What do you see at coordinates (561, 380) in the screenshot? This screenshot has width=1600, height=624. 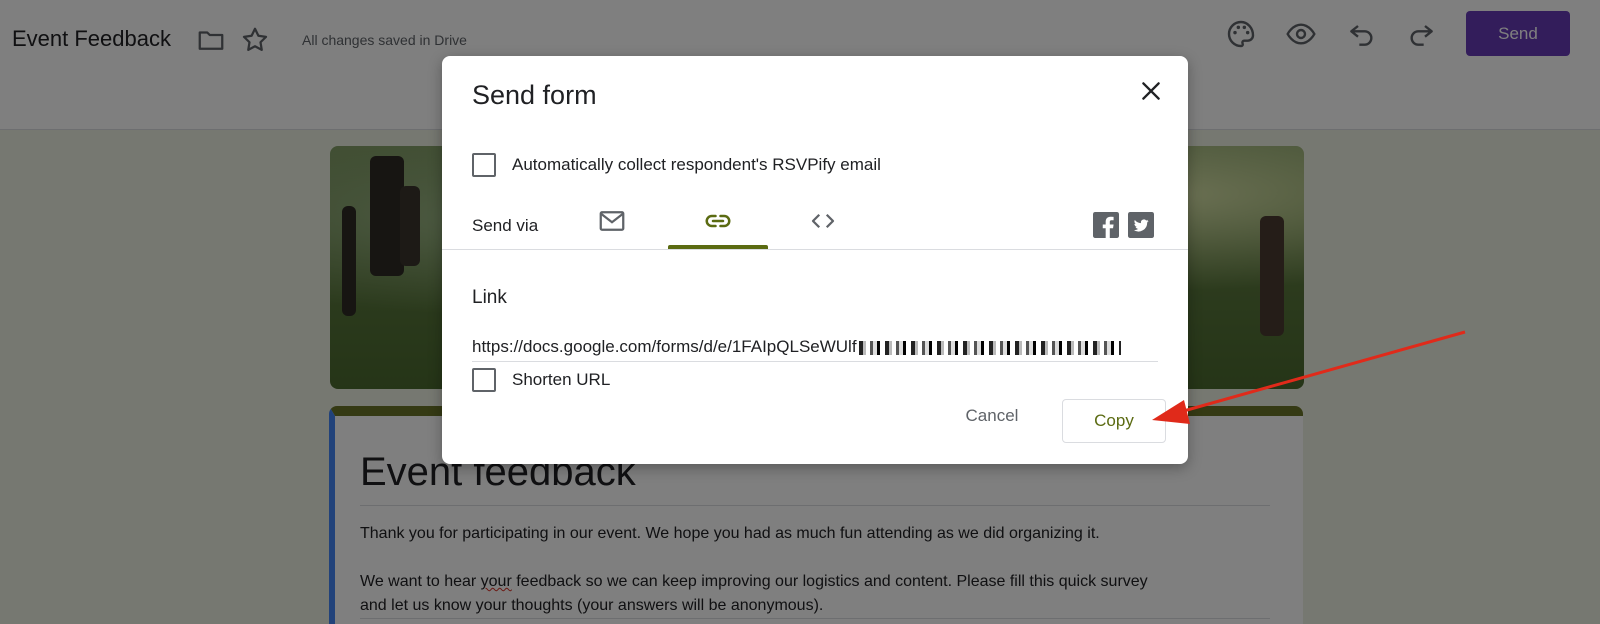 I see `shorten-url-label: Shorten URL` at bounding box center [561, 380].